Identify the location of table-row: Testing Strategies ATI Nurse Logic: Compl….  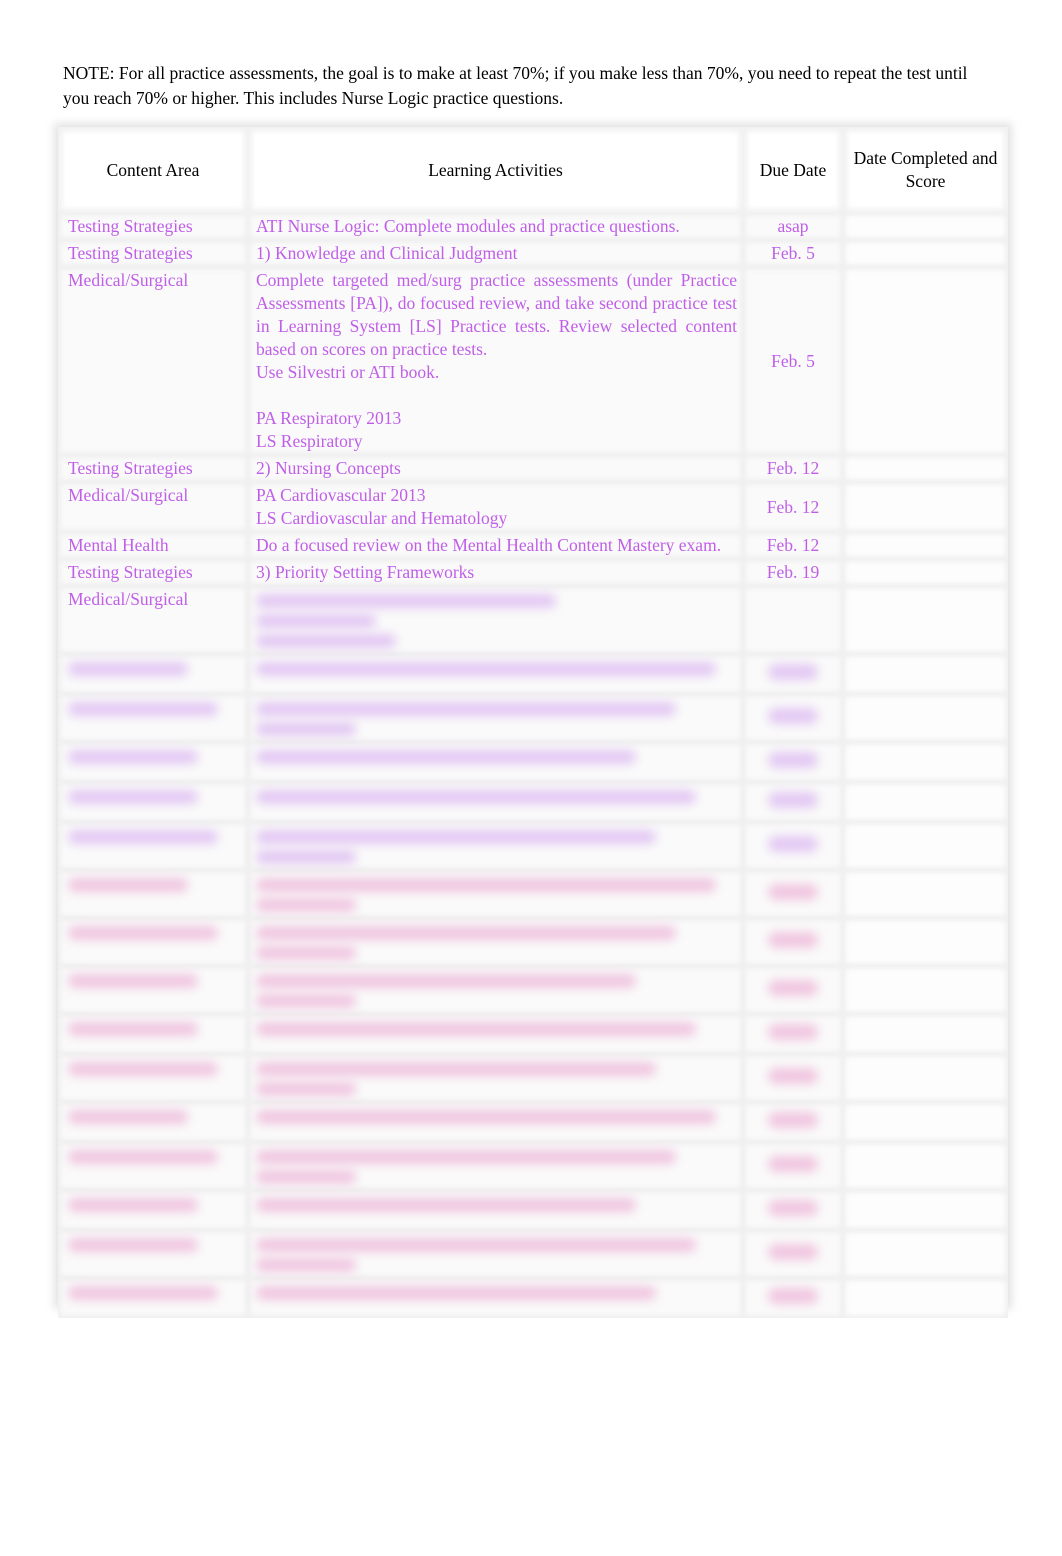
(533, 226).